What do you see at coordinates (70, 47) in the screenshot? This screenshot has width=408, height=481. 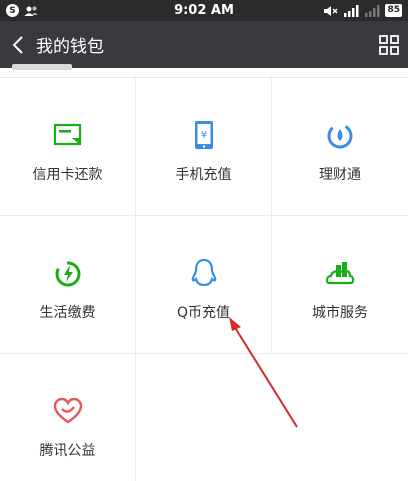 I see `page-title: 我的钱包` at bounding box center [70, 47].